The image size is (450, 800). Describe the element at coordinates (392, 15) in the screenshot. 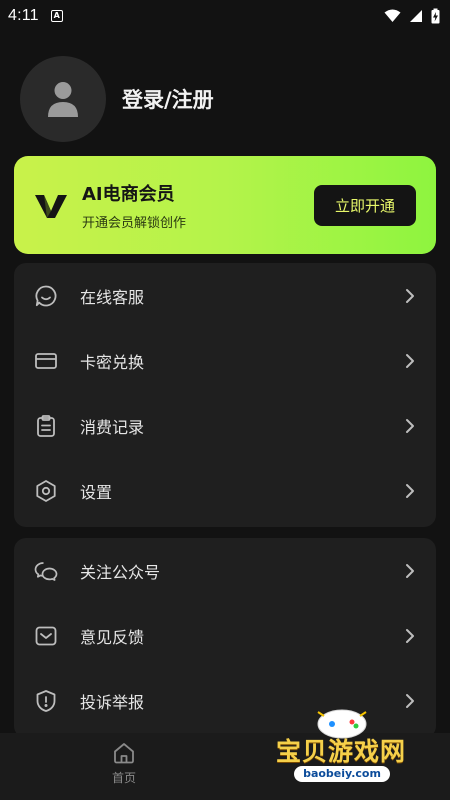

I see `wifi-icon` at that location.